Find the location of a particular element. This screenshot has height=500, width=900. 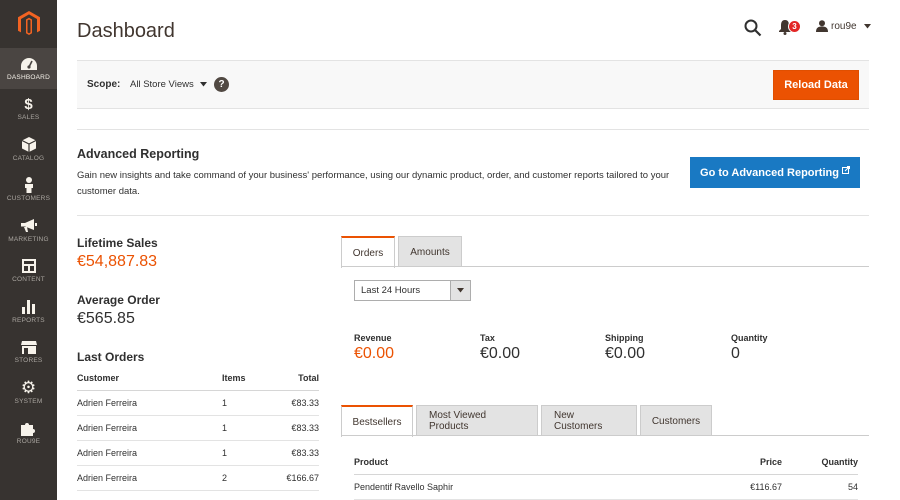

price-cell: €116.67 is located at coordinates (747, 487).